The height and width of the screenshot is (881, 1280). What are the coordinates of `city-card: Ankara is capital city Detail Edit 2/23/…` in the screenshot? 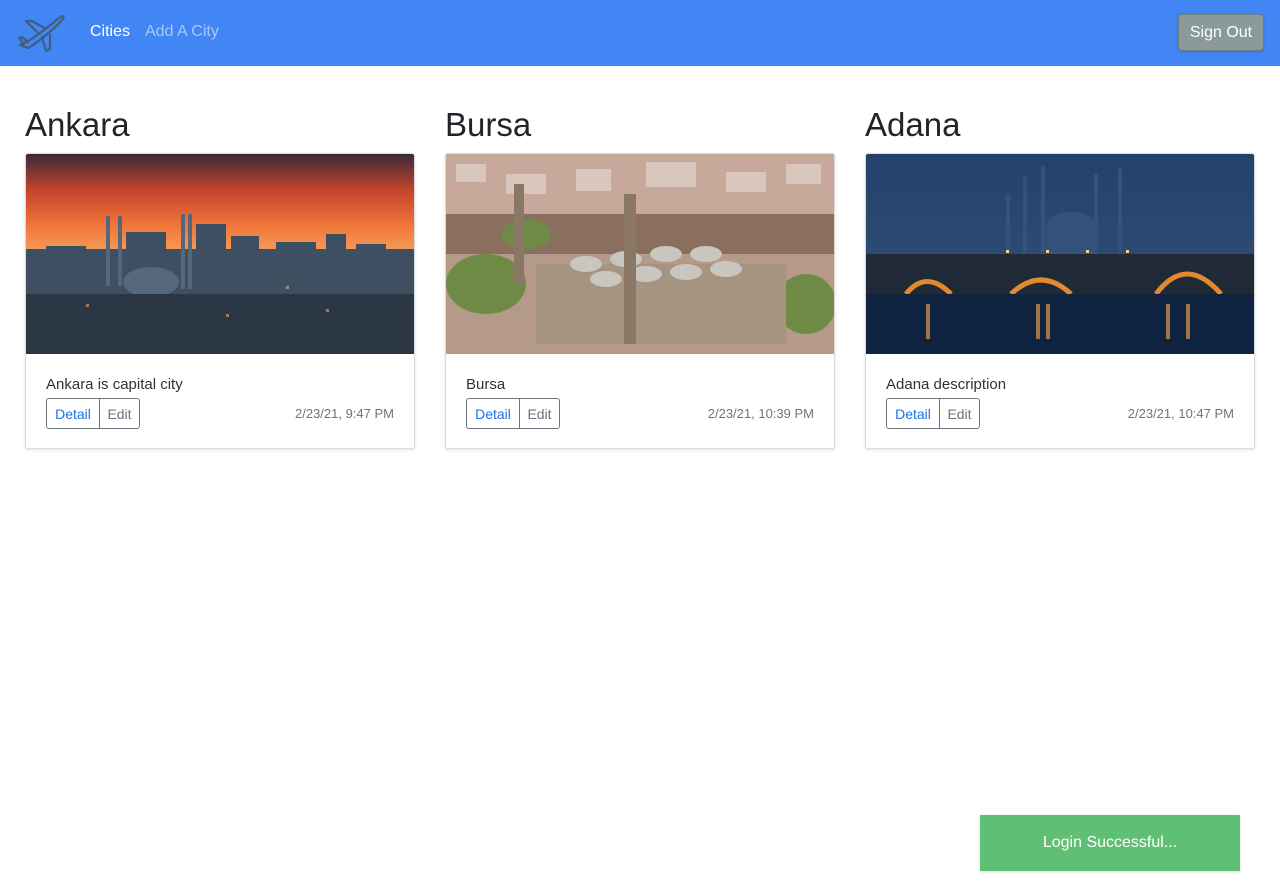 It's located at (220, 301).